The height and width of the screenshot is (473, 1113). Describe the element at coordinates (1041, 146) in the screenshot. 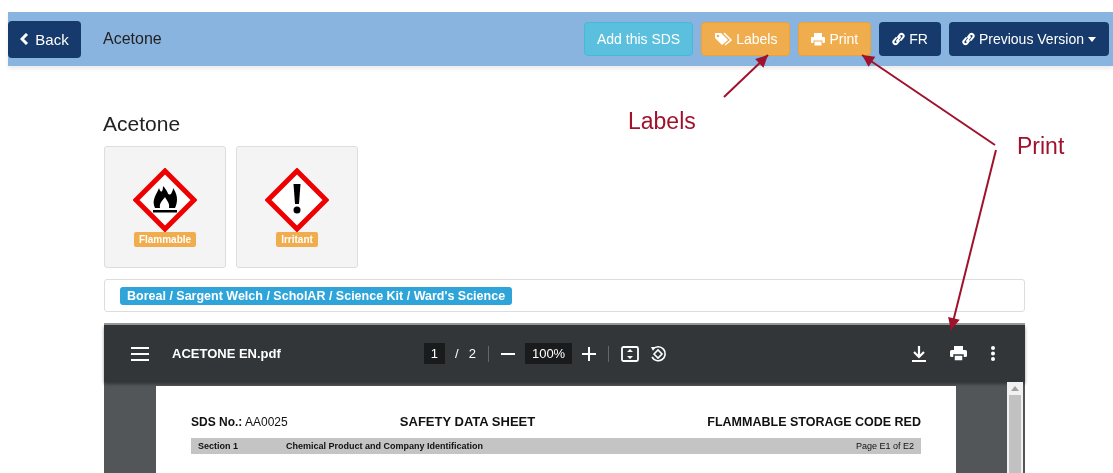

I see `annotation-label: Print` at that location.